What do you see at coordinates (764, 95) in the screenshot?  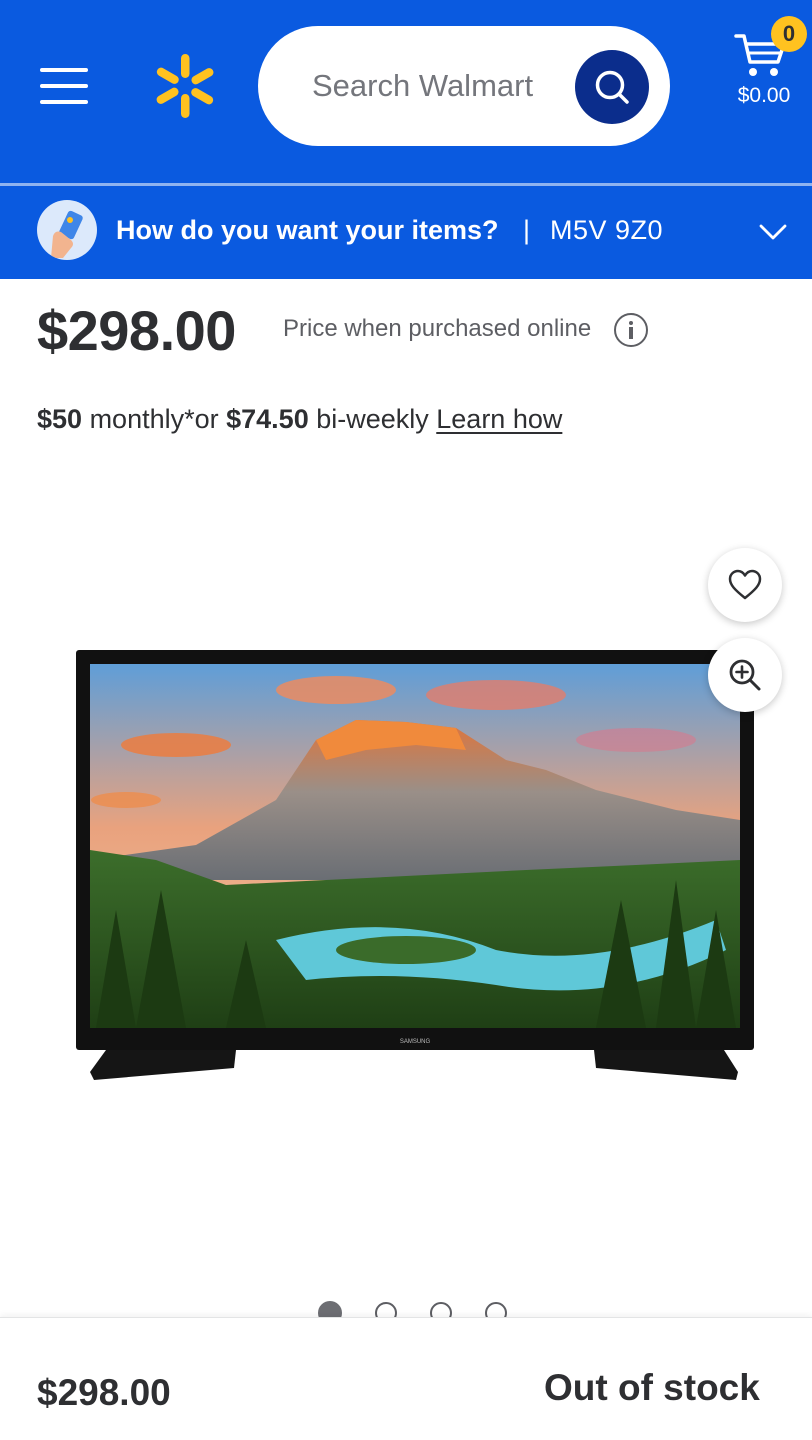 I see `cart-total: $0.00` at bounding box center [764, 95].